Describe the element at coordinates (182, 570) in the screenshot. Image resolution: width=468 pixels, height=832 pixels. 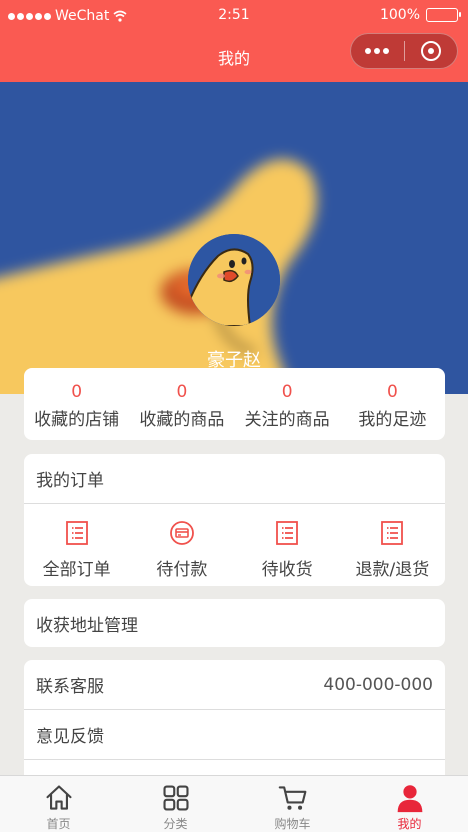
I see `order-item-label: 待付款` at that location.